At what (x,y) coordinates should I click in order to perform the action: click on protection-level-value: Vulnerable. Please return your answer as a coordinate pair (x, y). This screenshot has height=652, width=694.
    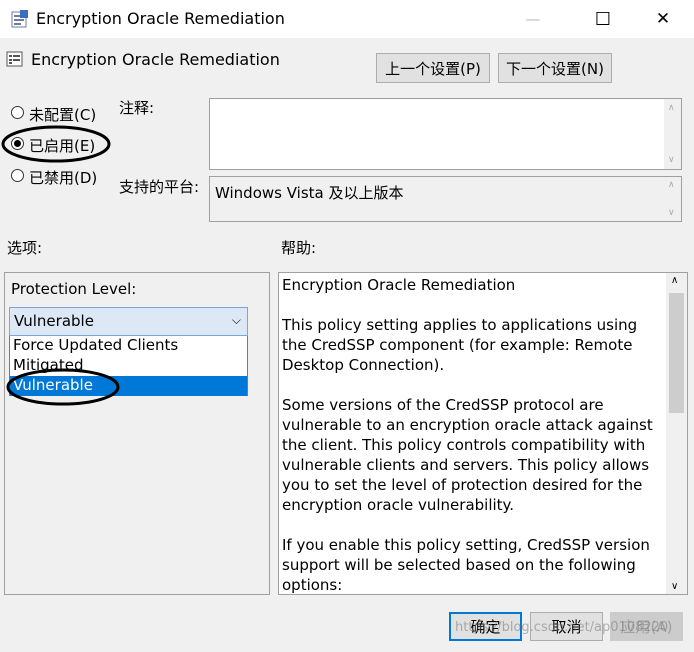
    Looking at the image, I should click on (54, 321).